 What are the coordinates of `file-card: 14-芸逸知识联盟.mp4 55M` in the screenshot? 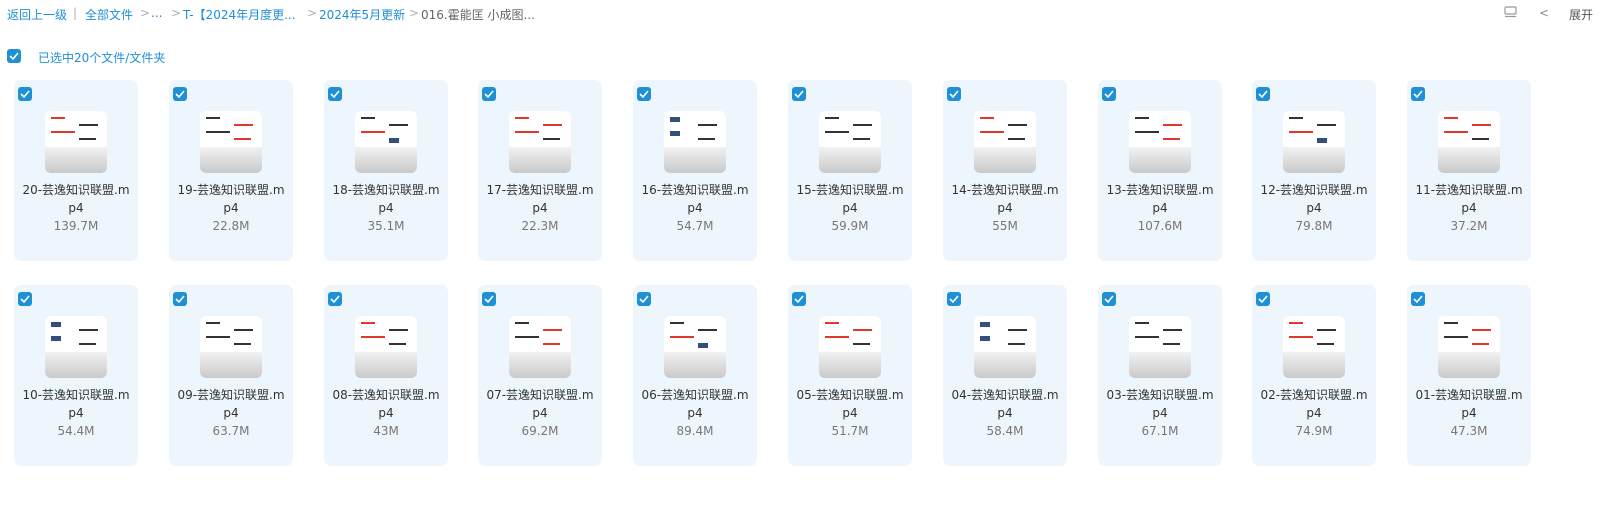 It's located at (1005, 170).